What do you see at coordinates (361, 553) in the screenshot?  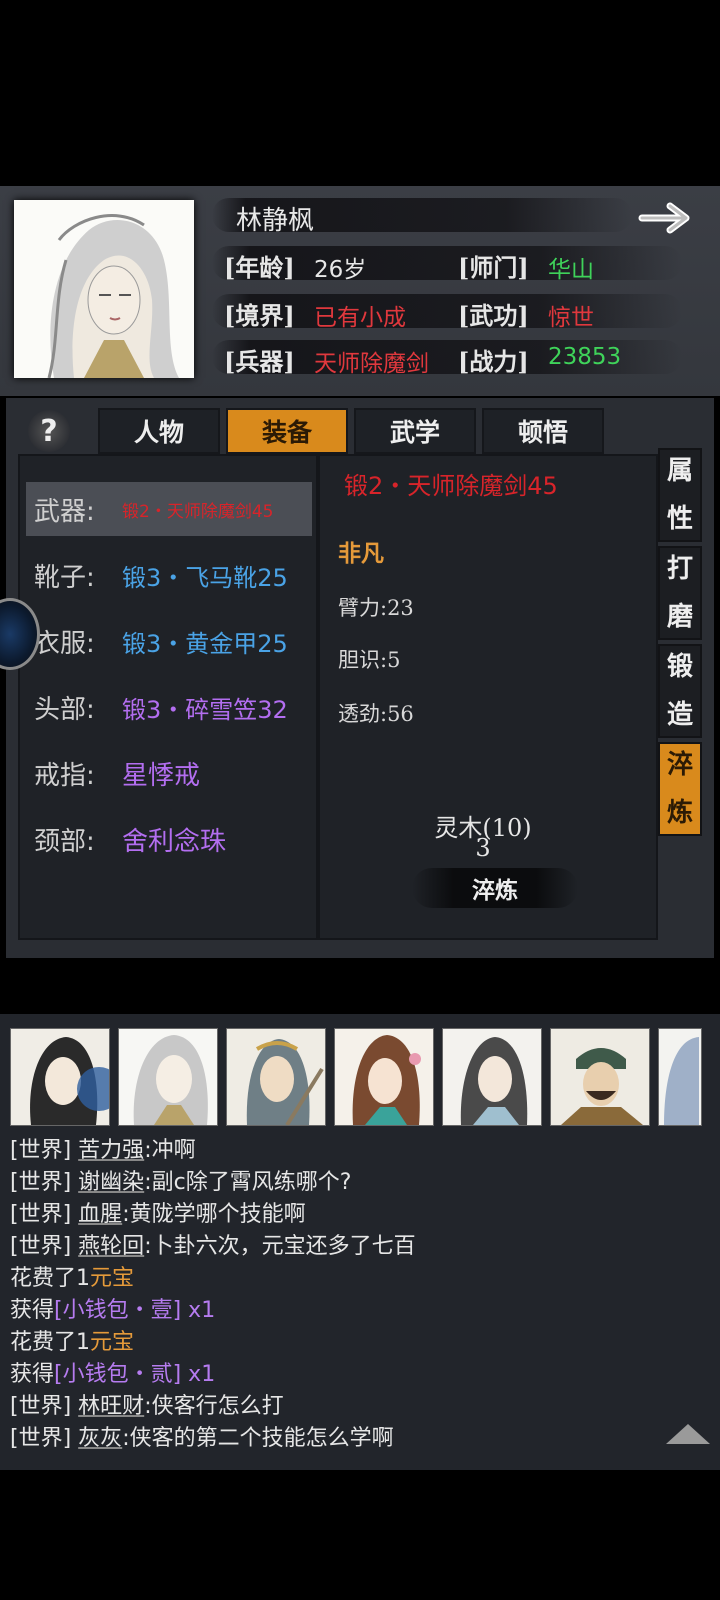 I see `item-grade: 非凡` at bounding box center [361, 553].